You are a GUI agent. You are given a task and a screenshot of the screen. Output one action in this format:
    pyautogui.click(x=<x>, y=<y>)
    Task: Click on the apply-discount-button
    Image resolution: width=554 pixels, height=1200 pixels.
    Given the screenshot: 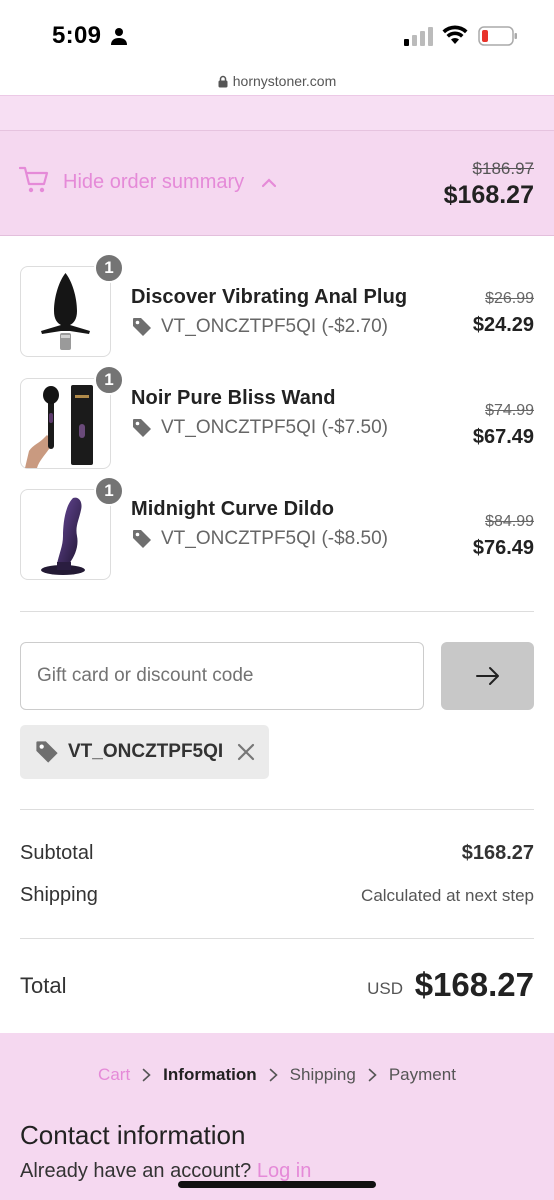 What is the action you would take?
    pyautogui.click(x=487, y=676)
    